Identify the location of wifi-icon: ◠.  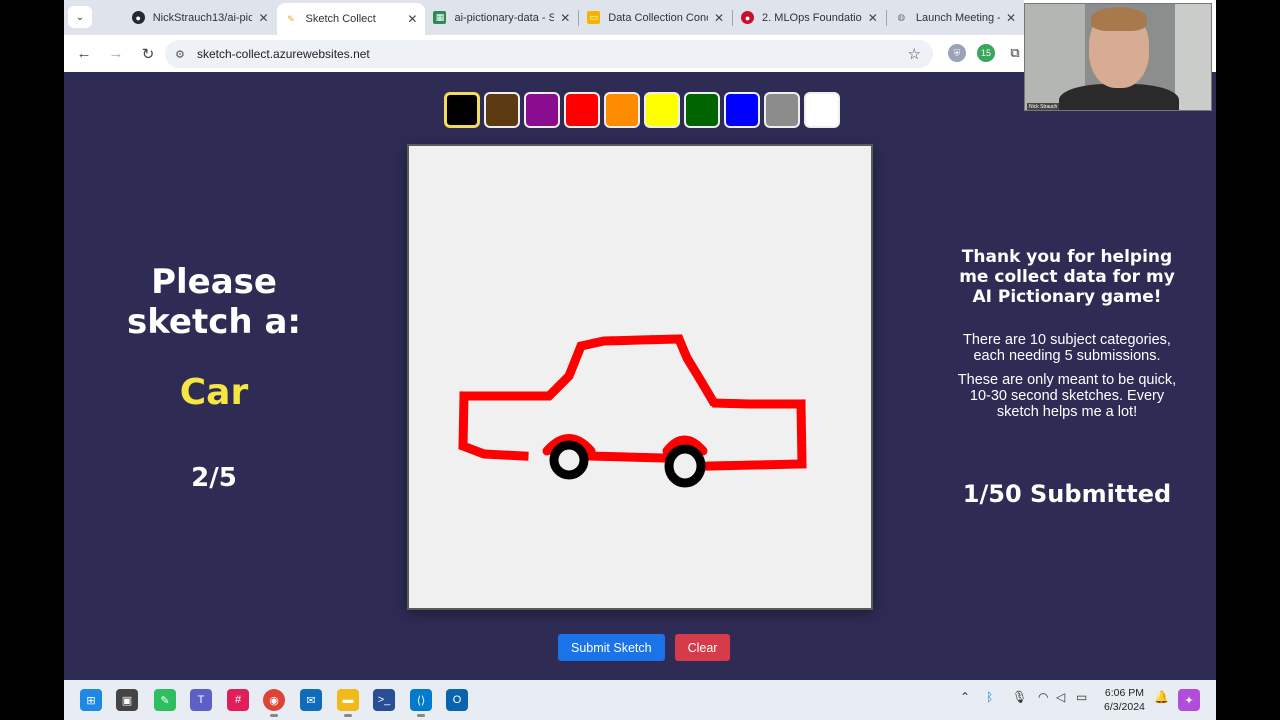
(1043, 697).